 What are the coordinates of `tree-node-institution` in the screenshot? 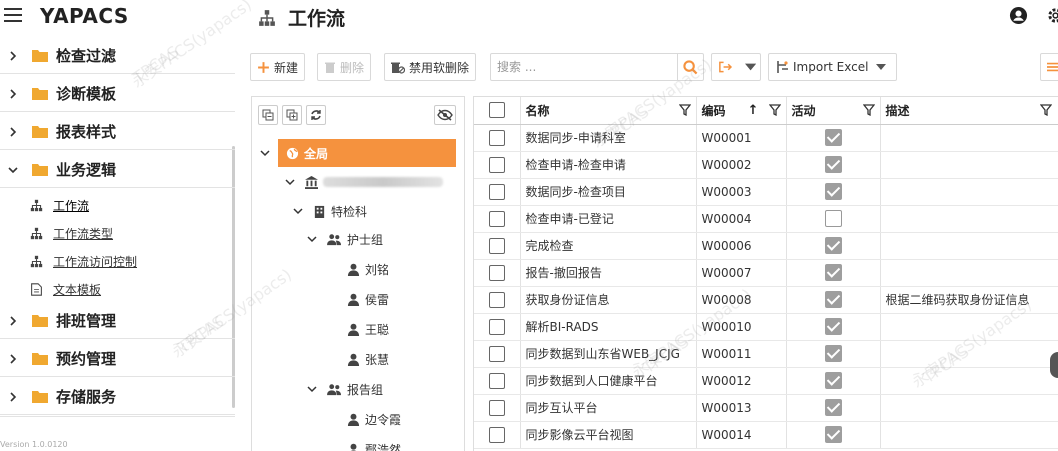 It's located at (364, 182).